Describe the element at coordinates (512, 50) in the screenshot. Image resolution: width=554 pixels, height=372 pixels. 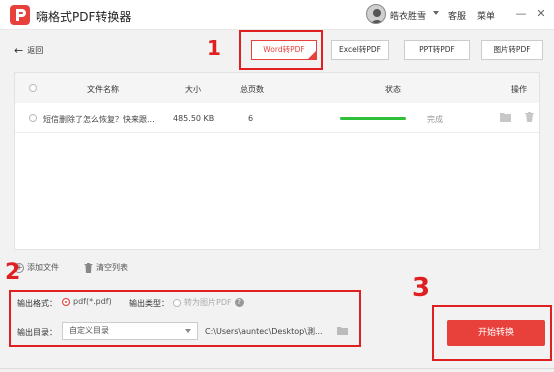
I see `tab-image-to-pdf: 图片转PDF` at that location.